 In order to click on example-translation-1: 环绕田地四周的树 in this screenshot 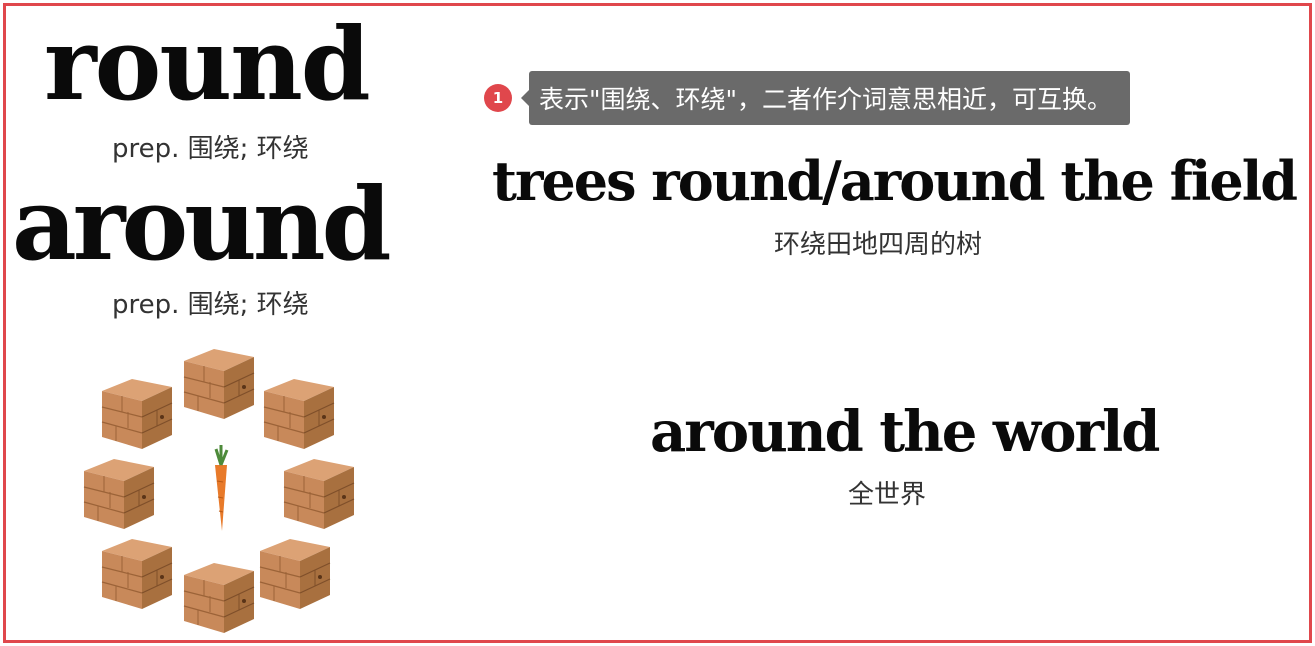, I will do `click(878, 245)`.